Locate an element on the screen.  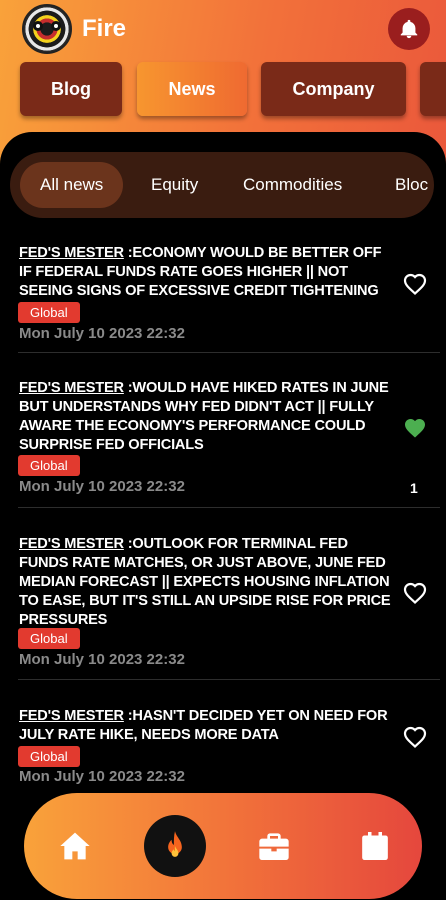
nav-fire is located at coordinates (175, 846).